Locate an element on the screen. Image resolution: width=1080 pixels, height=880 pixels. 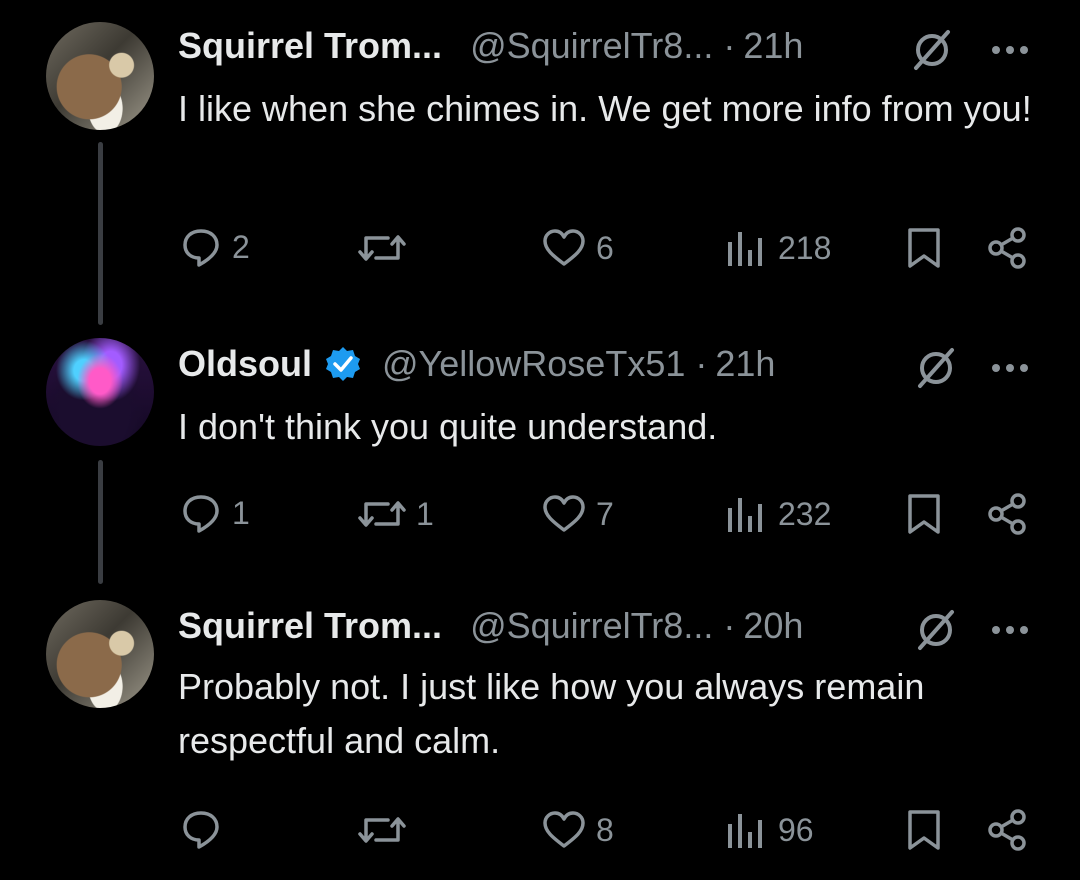
reply-button: 1 is located at coordinates (215, 513).